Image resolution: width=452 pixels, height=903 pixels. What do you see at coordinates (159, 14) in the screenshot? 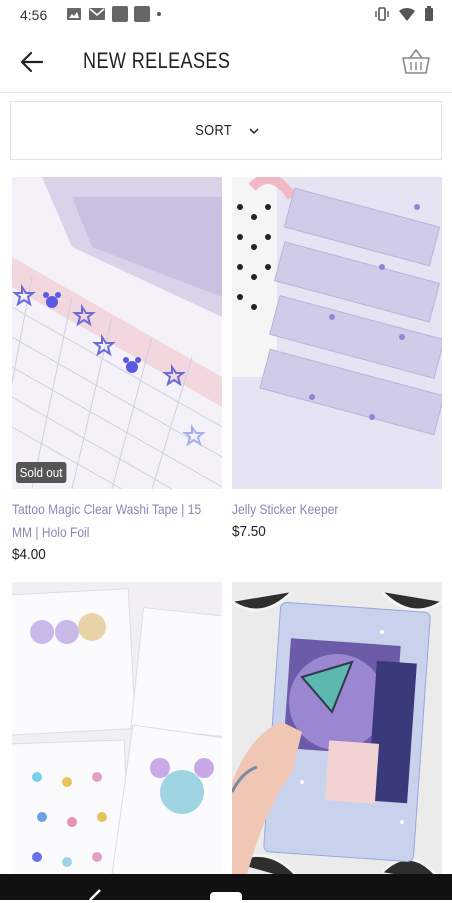
I see `dot-icon` at bounding box center [159, 14].